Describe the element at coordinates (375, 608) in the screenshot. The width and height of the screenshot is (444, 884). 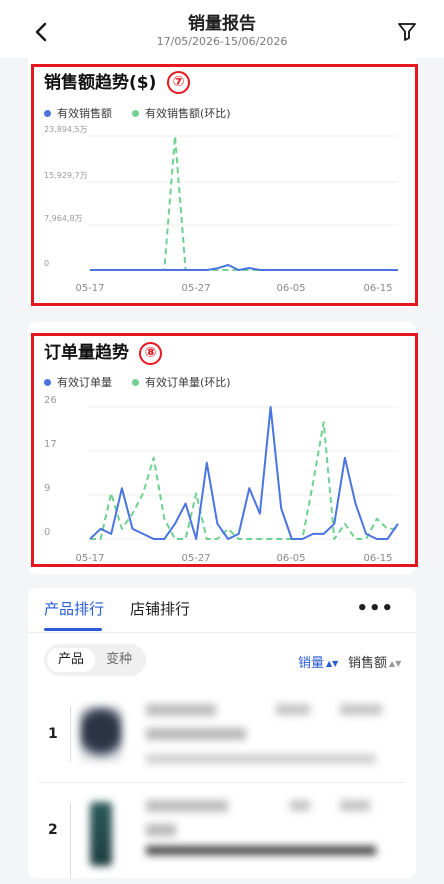
I see `more-options-button: •••` at that location.